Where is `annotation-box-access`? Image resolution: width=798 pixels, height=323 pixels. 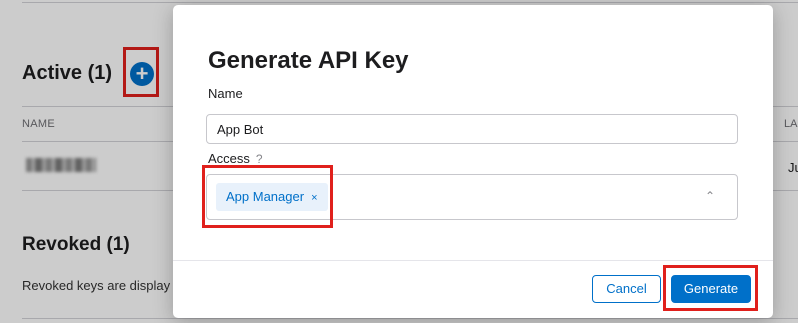 annotation-box-access is located at coordinates (267, 196).